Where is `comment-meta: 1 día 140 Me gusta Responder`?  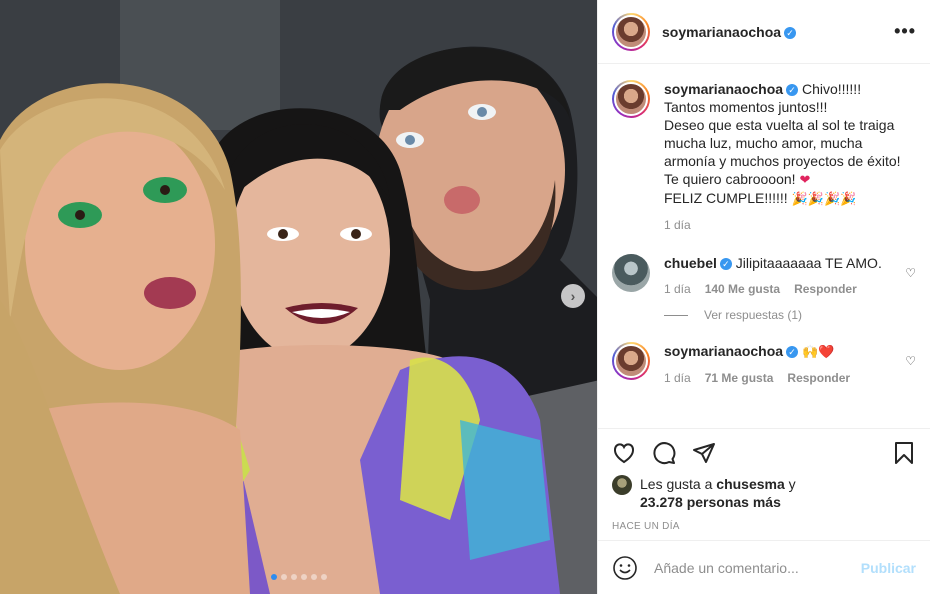
comment-meta: 1 día 140 Me gusta Responder is located at coordinates (781, 289).